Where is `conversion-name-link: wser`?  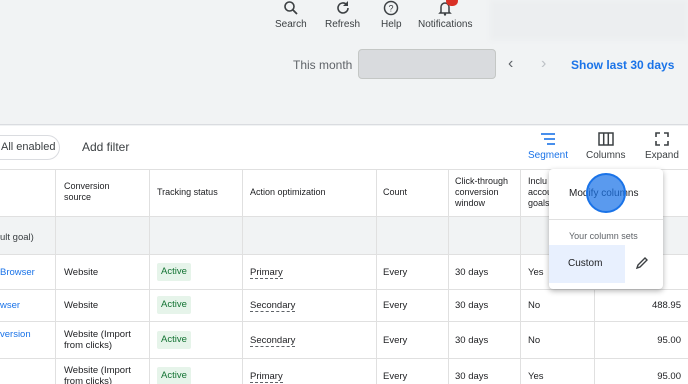
conversion-name-link: wser is located at coordinates (10, 305).